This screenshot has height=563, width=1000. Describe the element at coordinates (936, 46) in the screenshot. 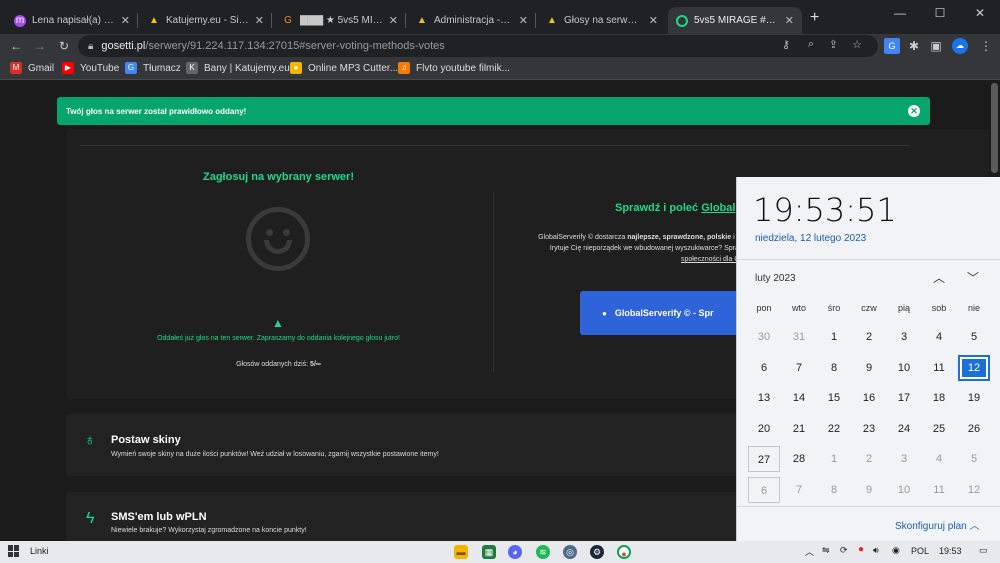

I see `sidepanel-icon: ▣` at that location.